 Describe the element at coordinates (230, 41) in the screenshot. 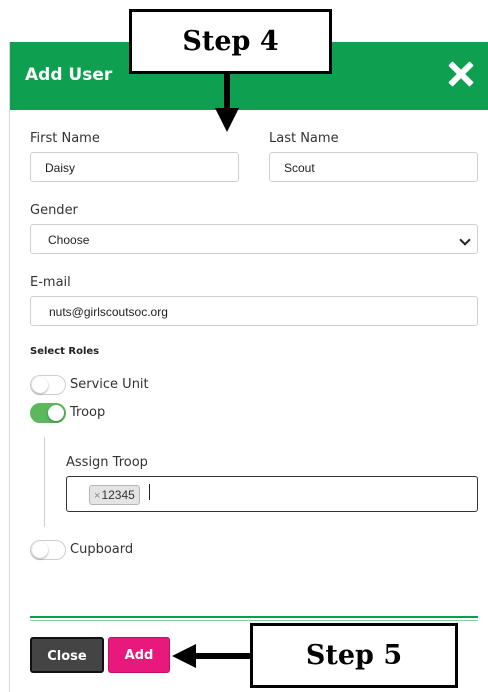

I see `step-4-callout: Step 4` at that location.